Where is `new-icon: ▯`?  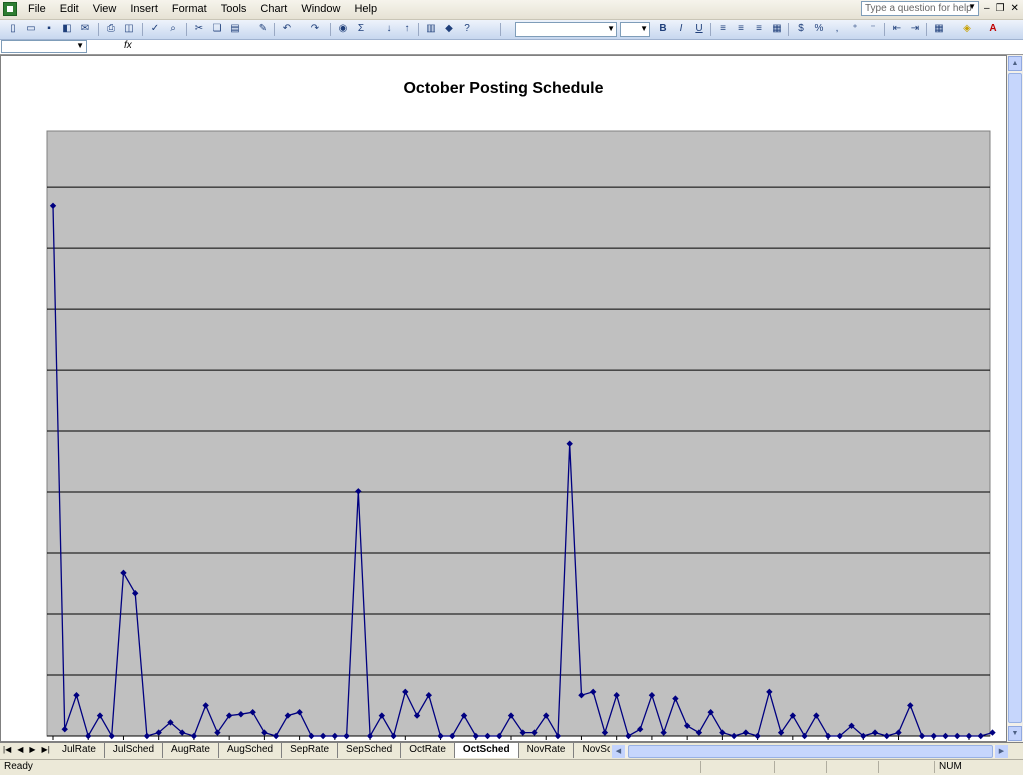
new-icon: ▯ is located at coordinates (13, 29).